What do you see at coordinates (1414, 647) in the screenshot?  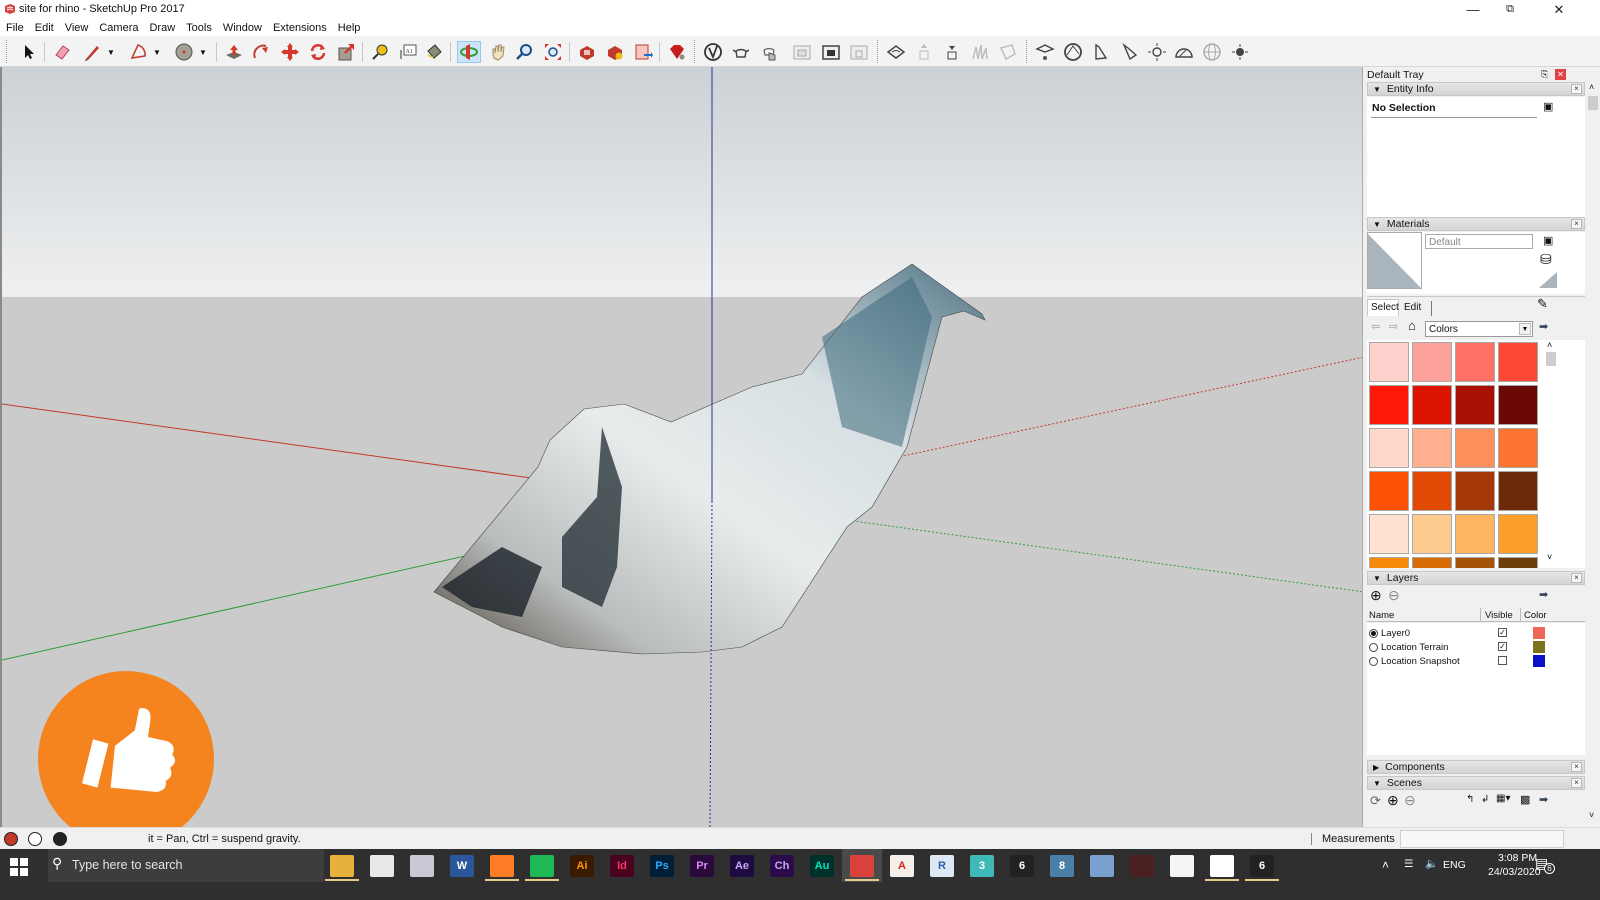 I see `layer-name: Location Terrain` at bounding box center [1414, 647].